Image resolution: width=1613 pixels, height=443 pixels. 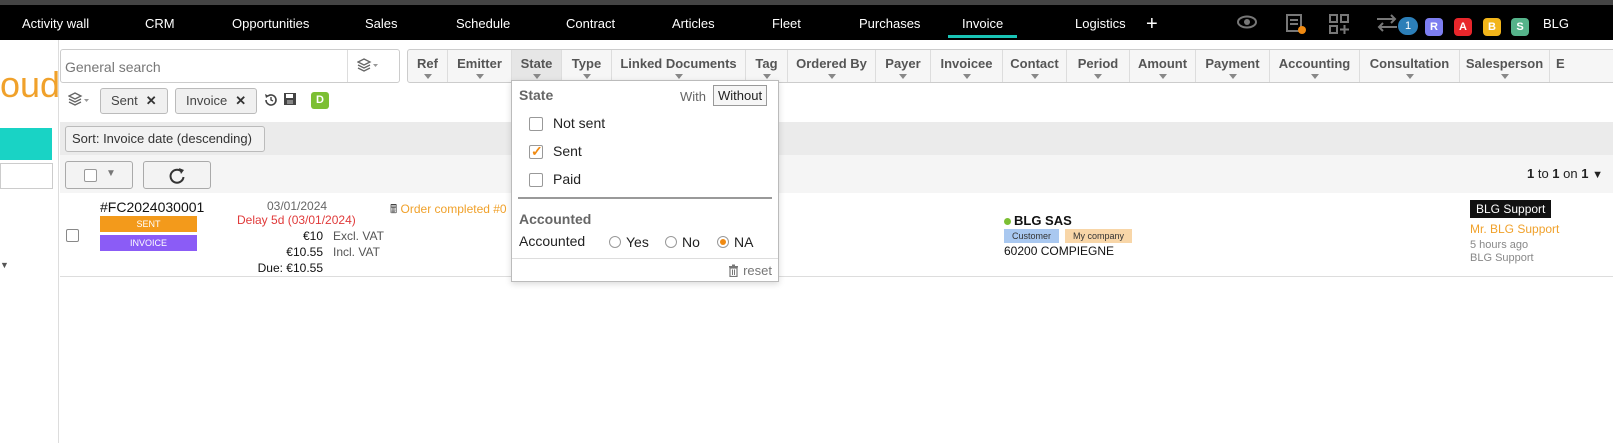 I want to click on filter-col-type: Type, so click(x=587, y=66).